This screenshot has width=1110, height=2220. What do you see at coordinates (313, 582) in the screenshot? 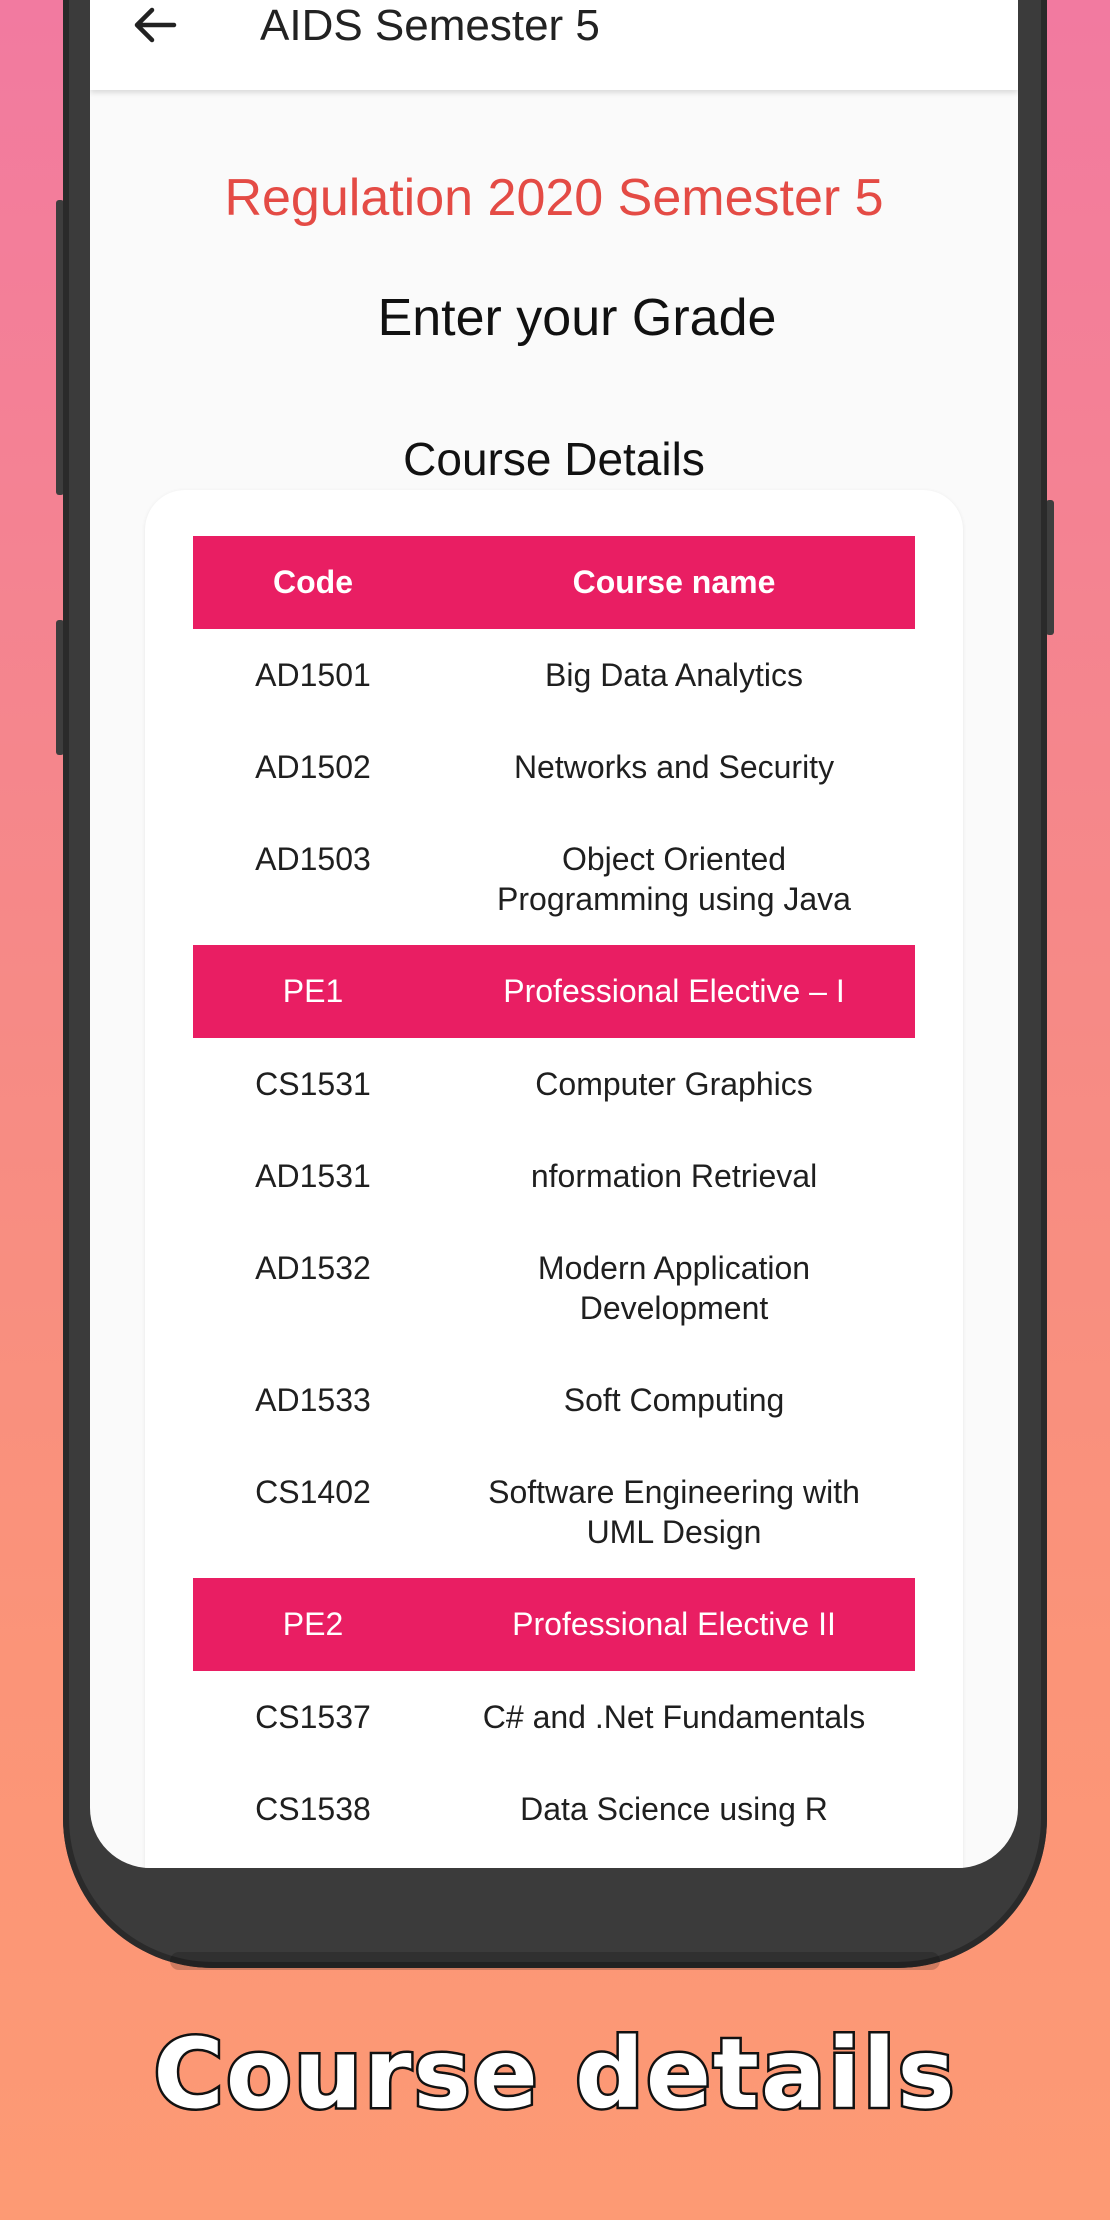
I see `header-code: Code` at bounding box center [313, 582].